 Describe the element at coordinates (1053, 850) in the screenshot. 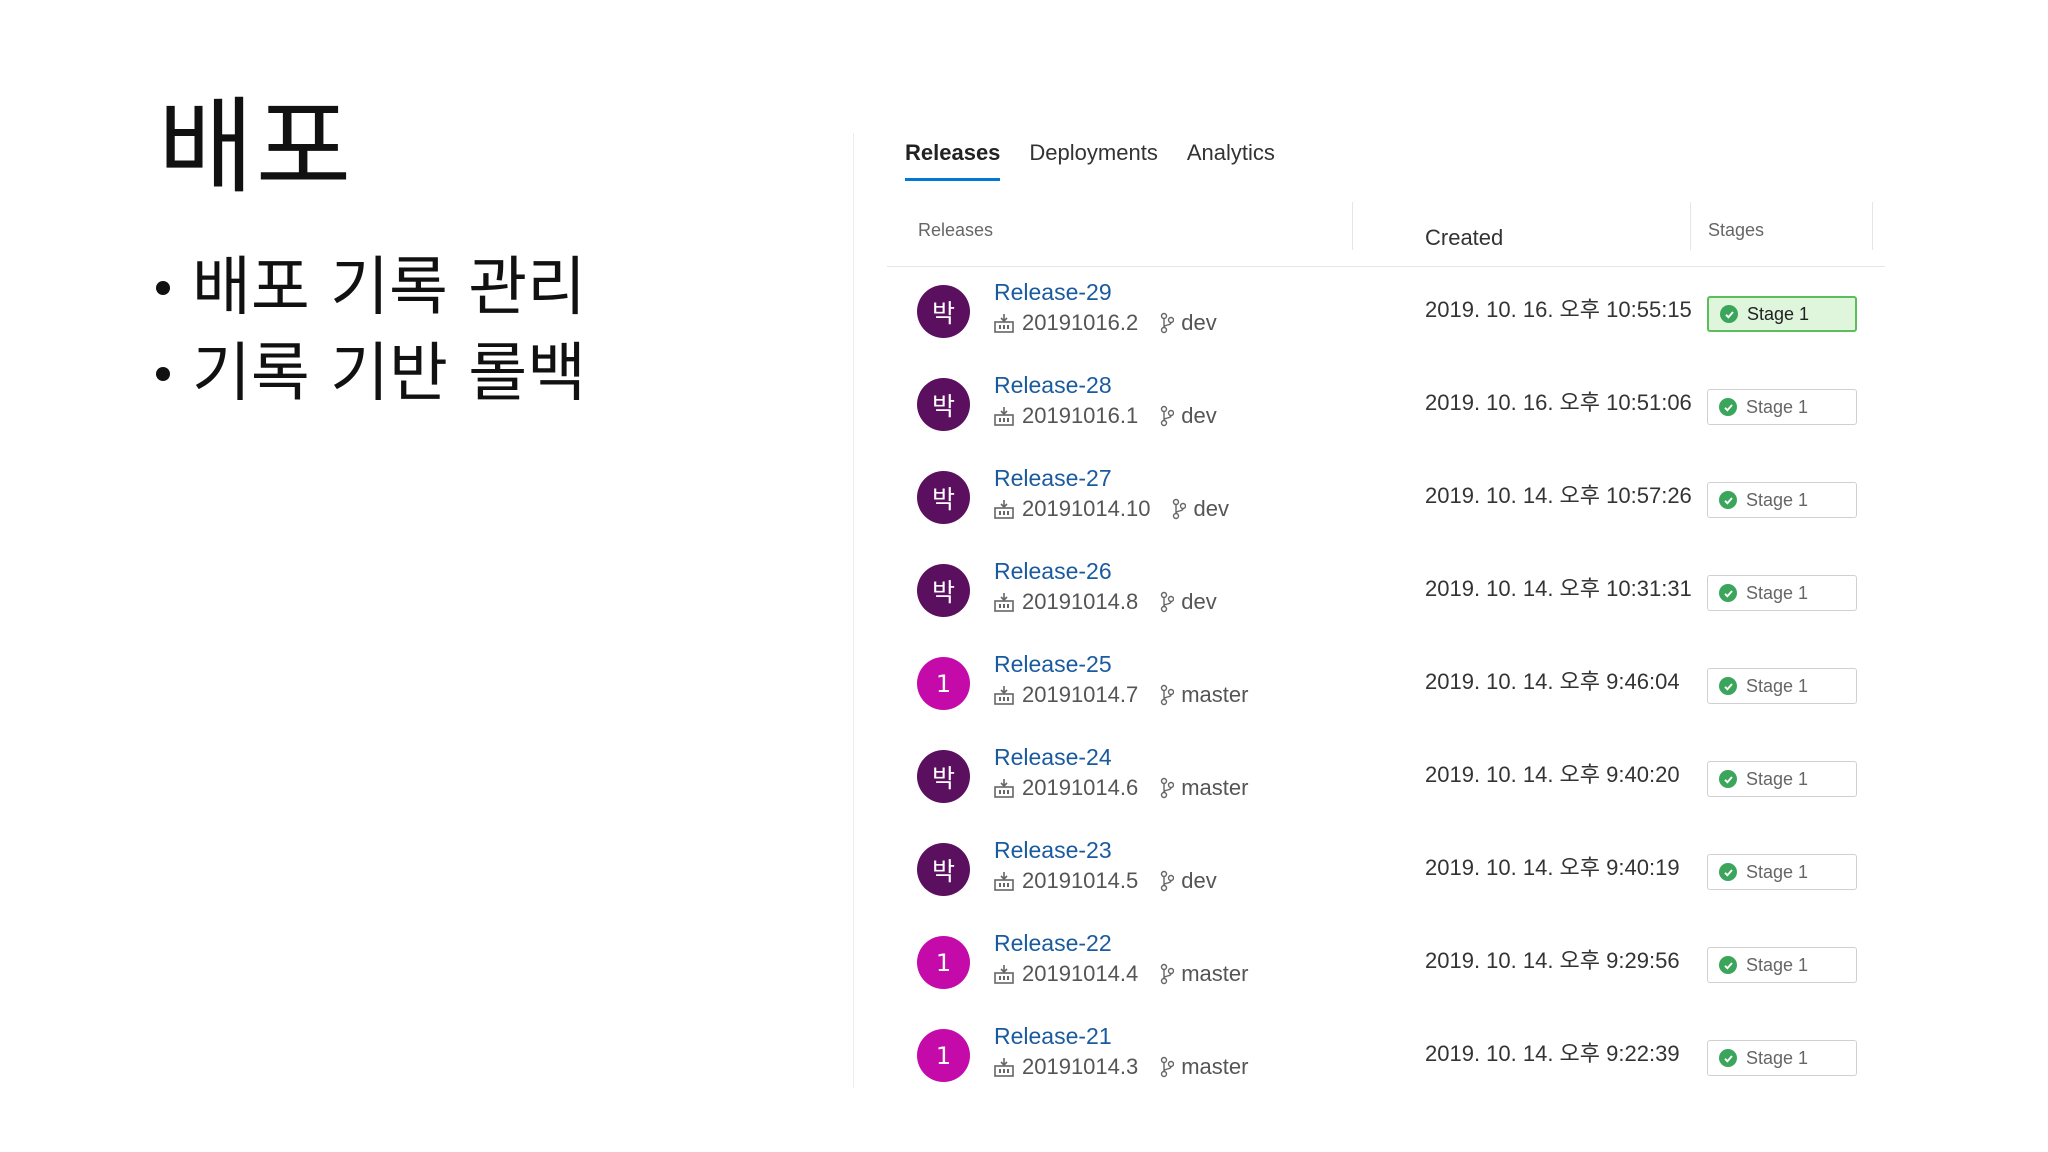

I see `release-link: Release-23` at that location.